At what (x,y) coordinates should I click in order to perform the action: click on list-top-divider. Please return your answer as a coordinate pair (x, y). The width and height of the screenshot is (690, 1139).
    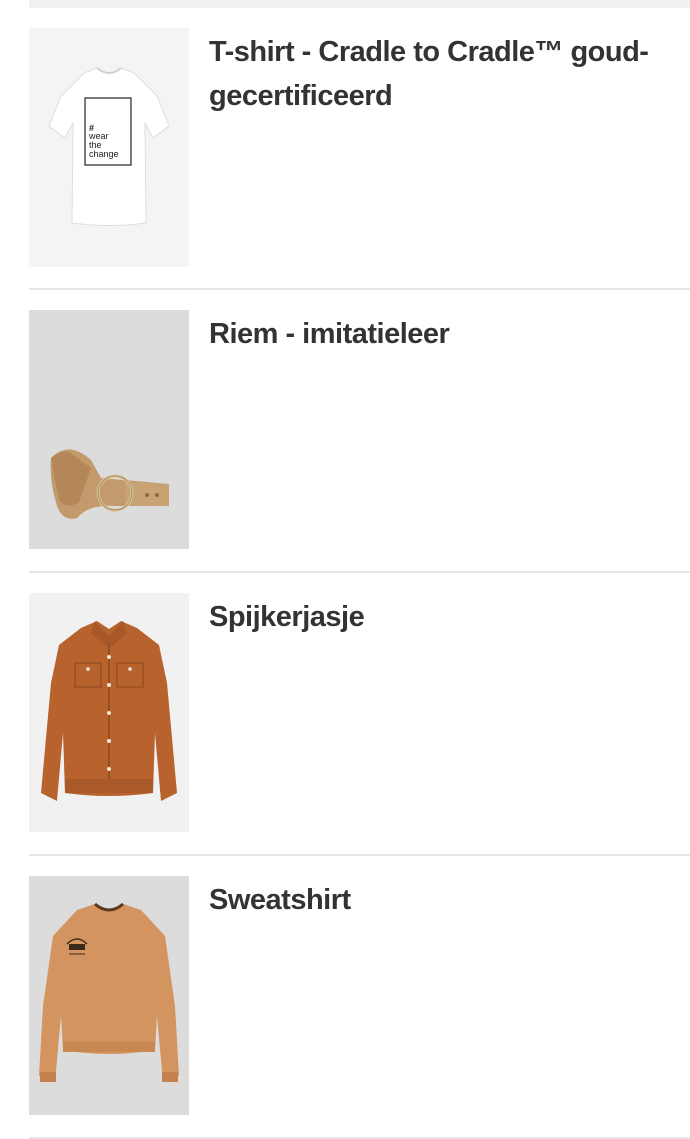
    Looking at the image, I should click on (359, 4).